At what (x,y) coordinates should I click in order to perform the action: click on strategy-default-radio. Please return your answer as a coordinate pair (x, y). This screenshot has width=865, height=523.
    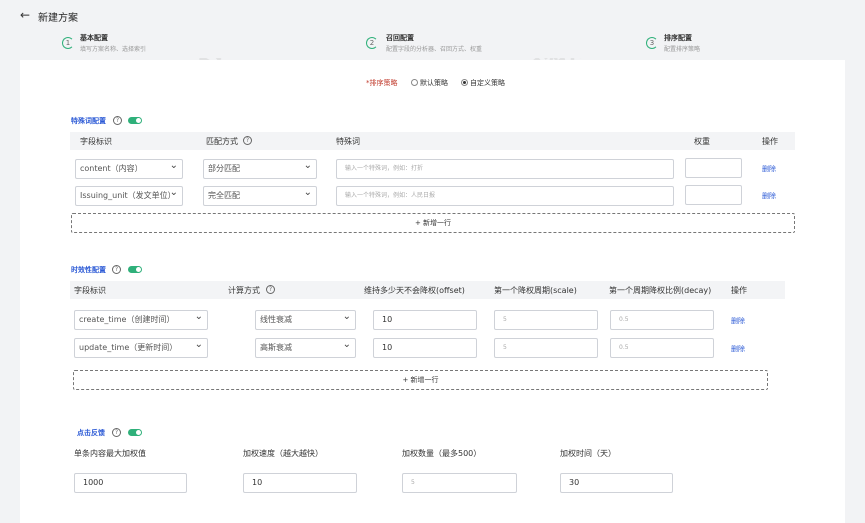
    Looking at the image, I should click on (414, 82).